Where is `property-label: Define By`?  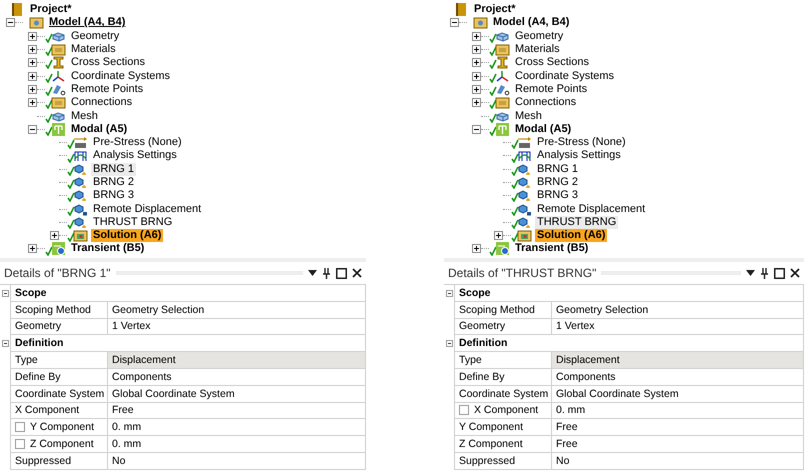
property-label: Define By is located at coordinates (482, 376).